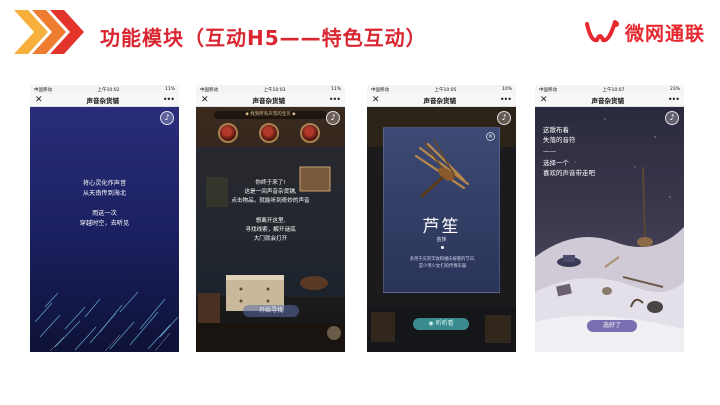 This screenshot has height=405, width=720. What do you see at coordinates (612, 326) in the screenshot?
I see `confirm-selection-button: 选好了` at bounding box center [612, 326].